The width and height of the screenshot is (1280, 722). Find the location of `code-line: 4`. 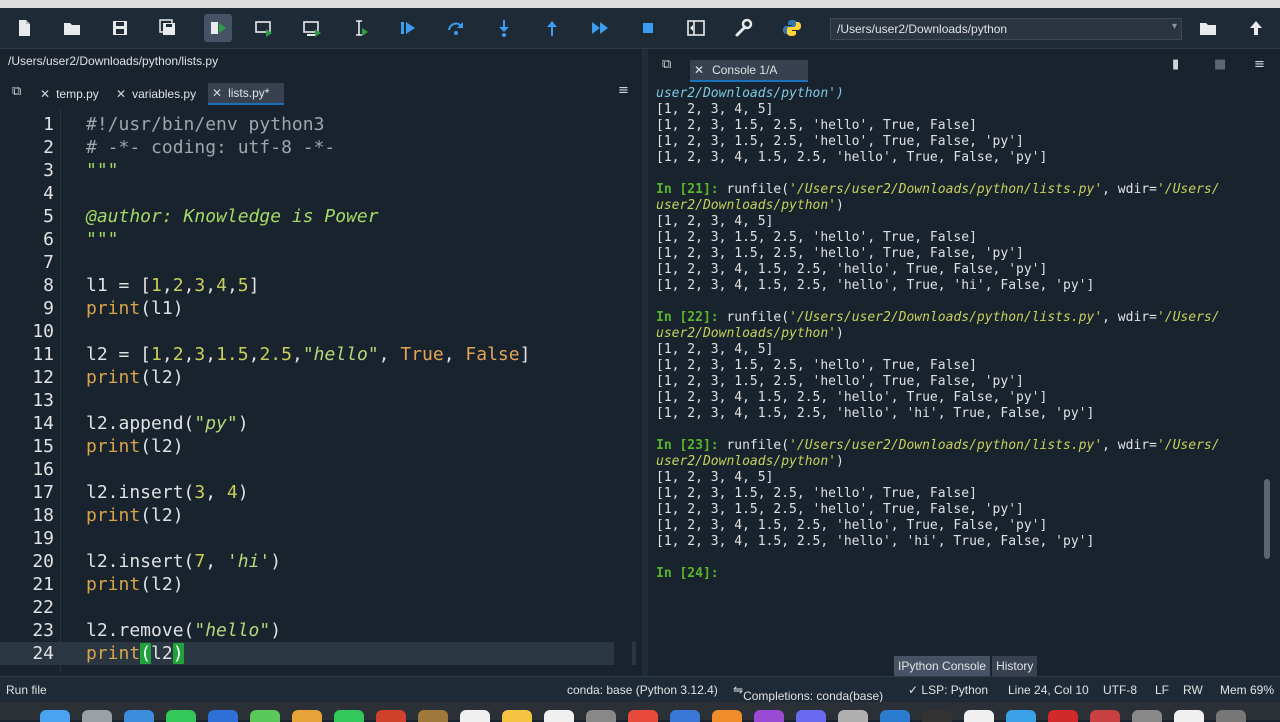

code-line: 4 is located at coordinates (318, 193).